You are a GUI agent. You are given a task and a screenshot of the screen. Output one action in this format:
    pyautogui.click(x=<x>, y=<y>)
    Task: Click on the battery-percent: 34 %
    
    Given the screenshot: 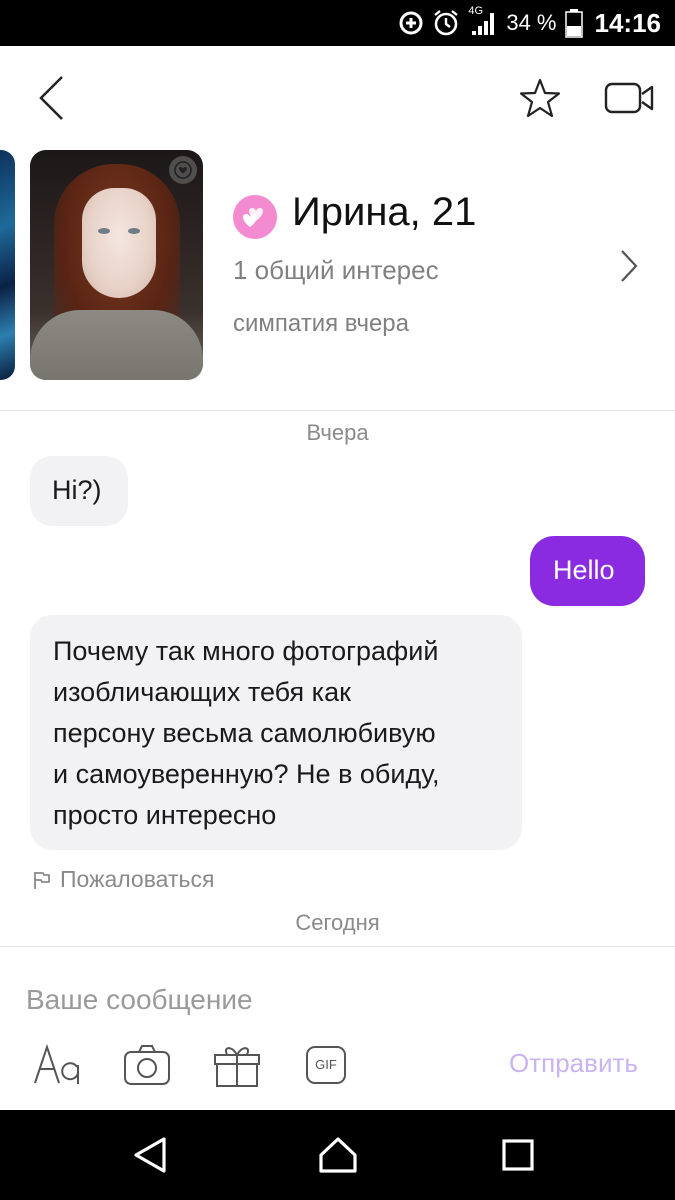 What is the action you would take?
    pyautogui.click(x=531, y=22)
    